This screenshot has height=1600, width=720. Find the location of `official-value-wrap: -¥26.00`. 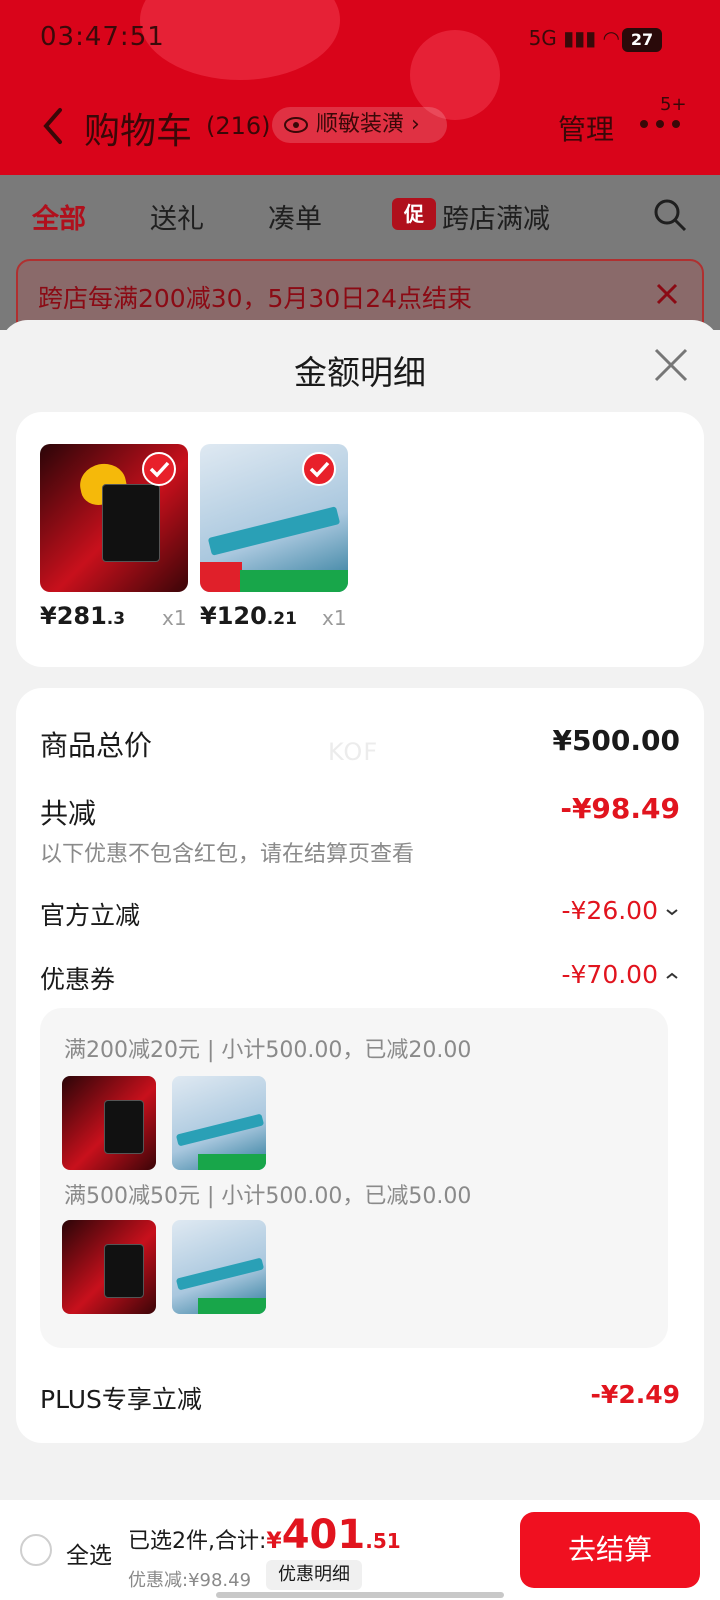

official-value-wrap: -¥26.00 is located at coordinates (621, 910).